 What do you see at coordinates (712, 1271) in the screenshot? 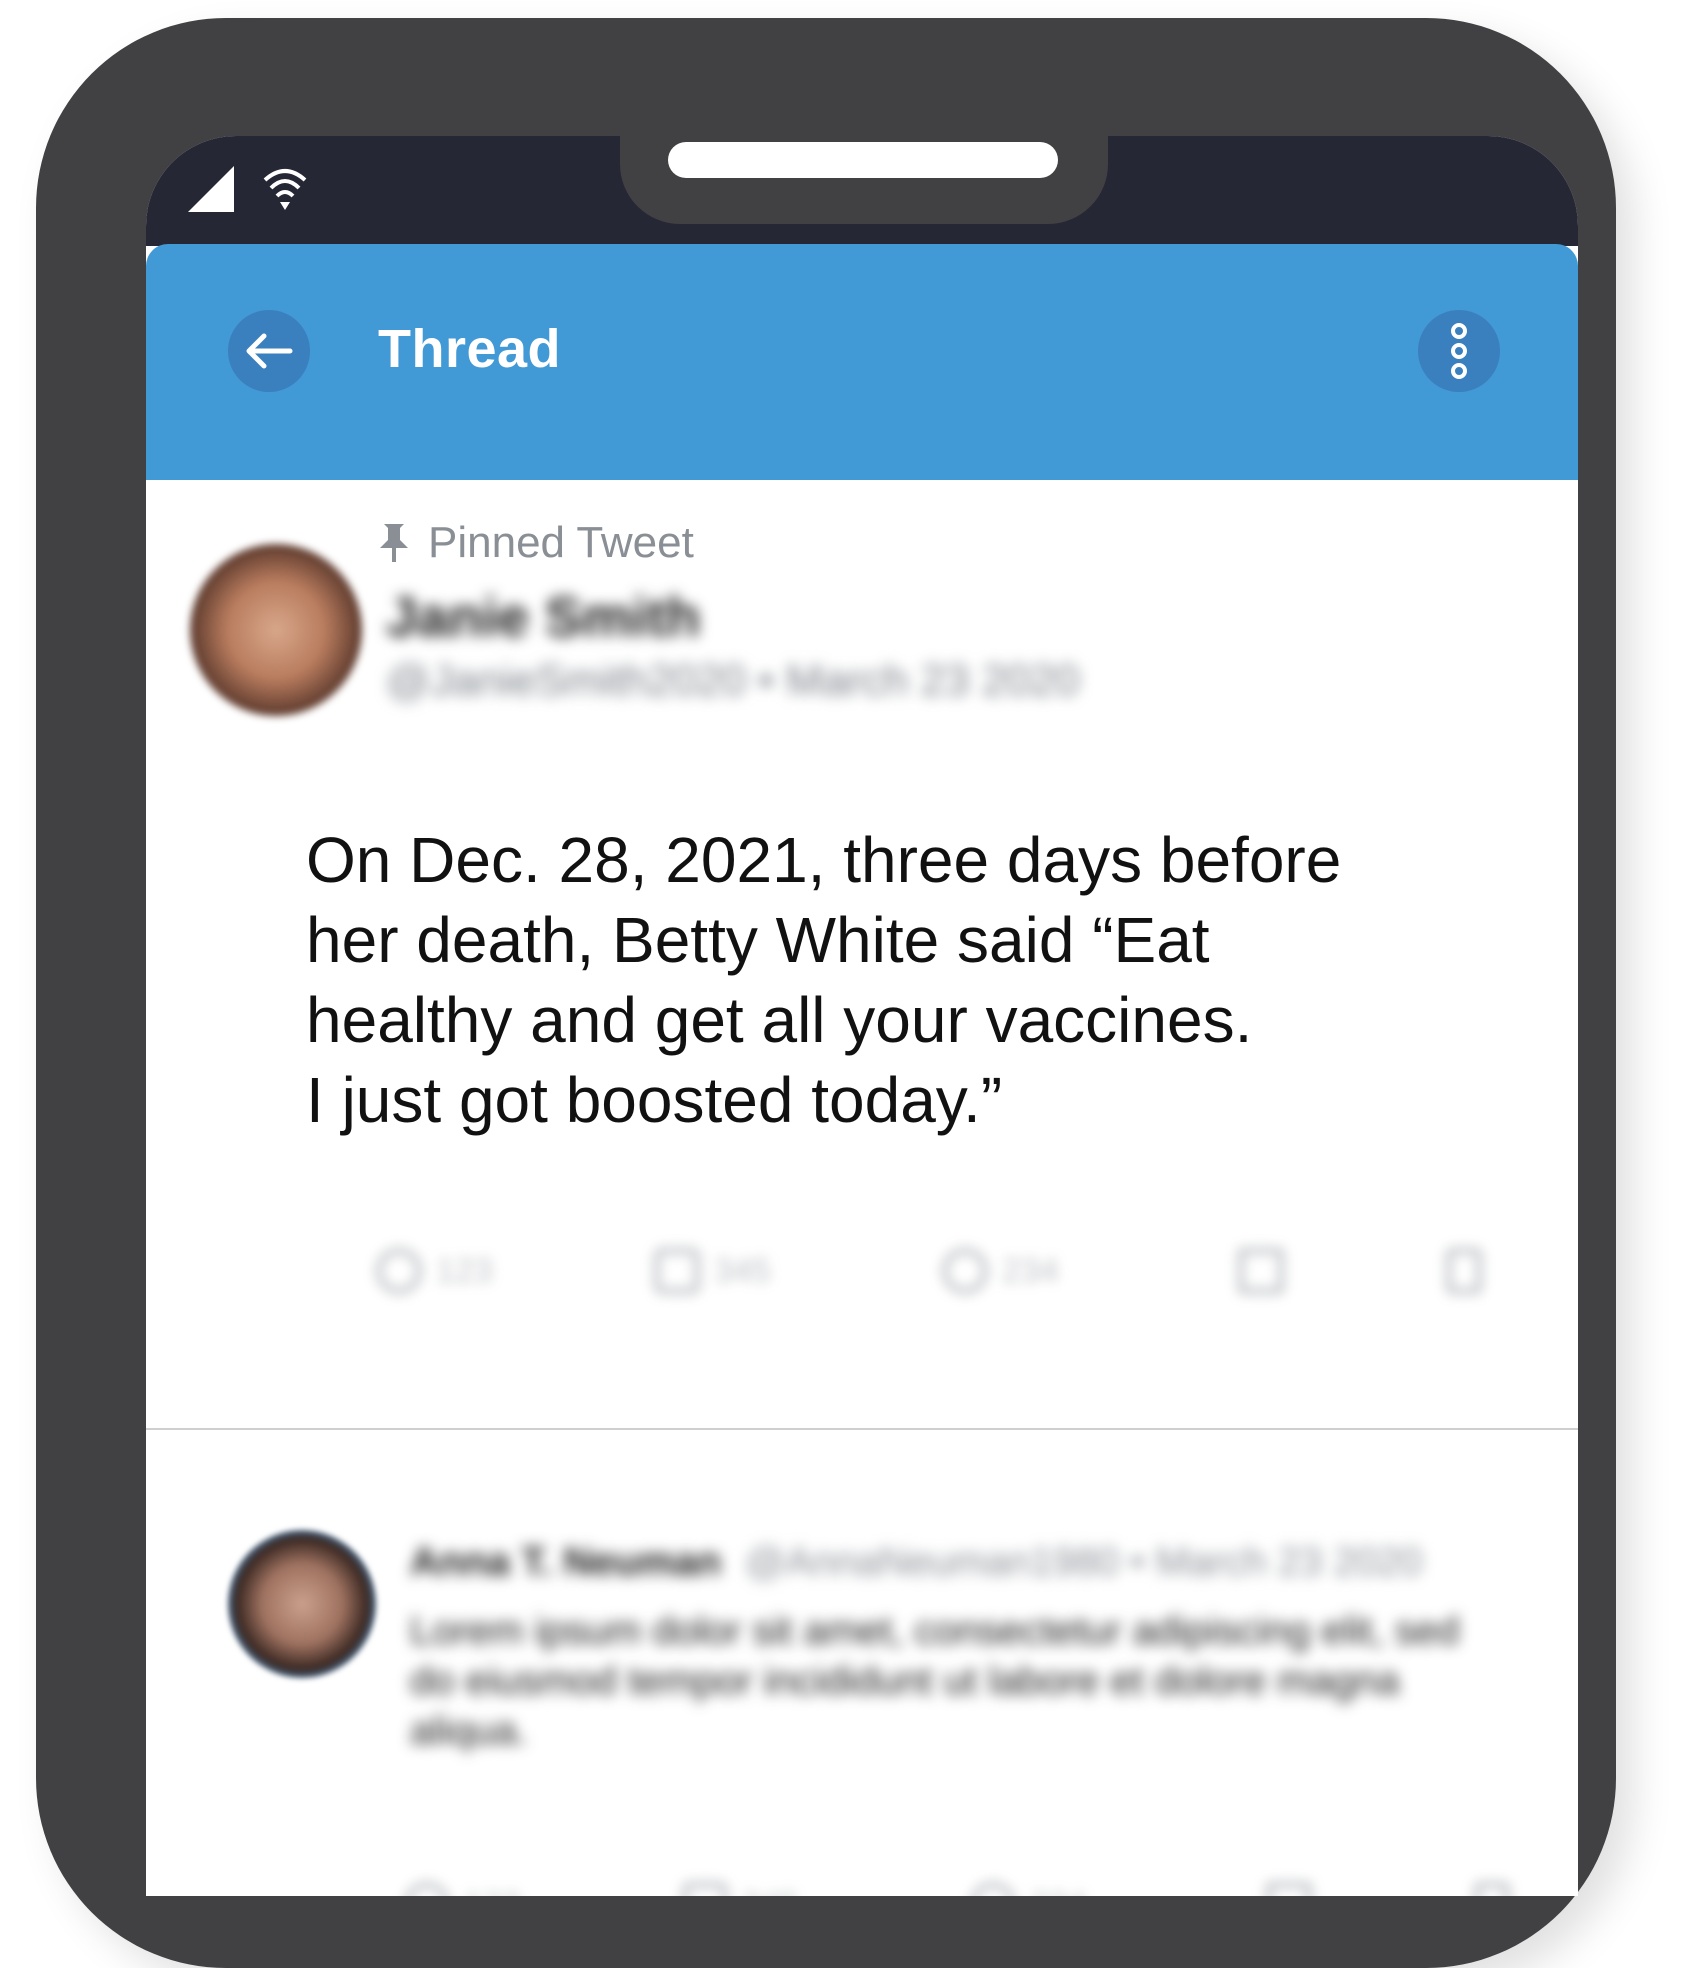
I see `retweet-action: 345` at bounding box center [712, 1271].